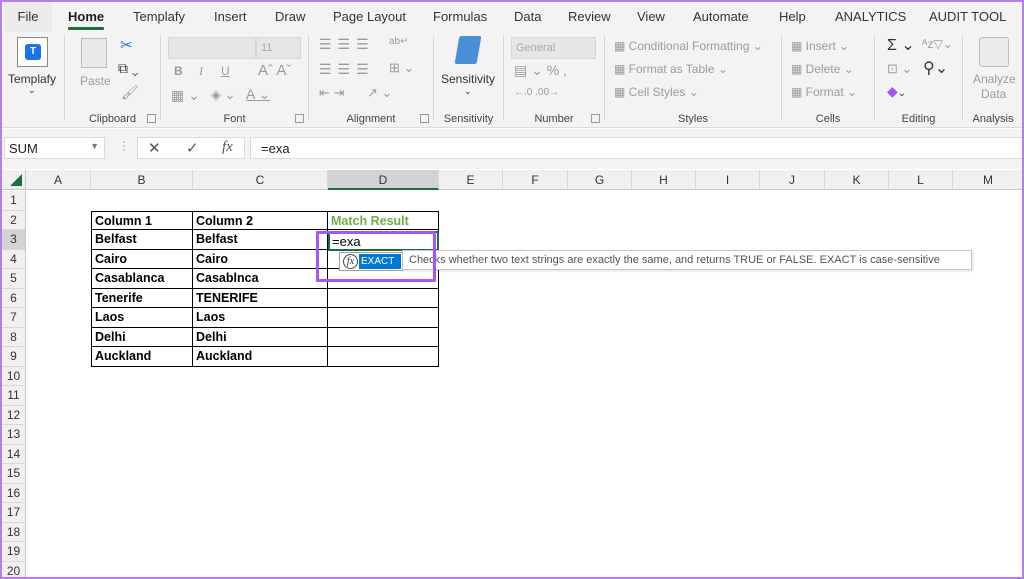 This screenshot has width=1024, height=579. I want to click on tab-view: View, so click(651, 16).